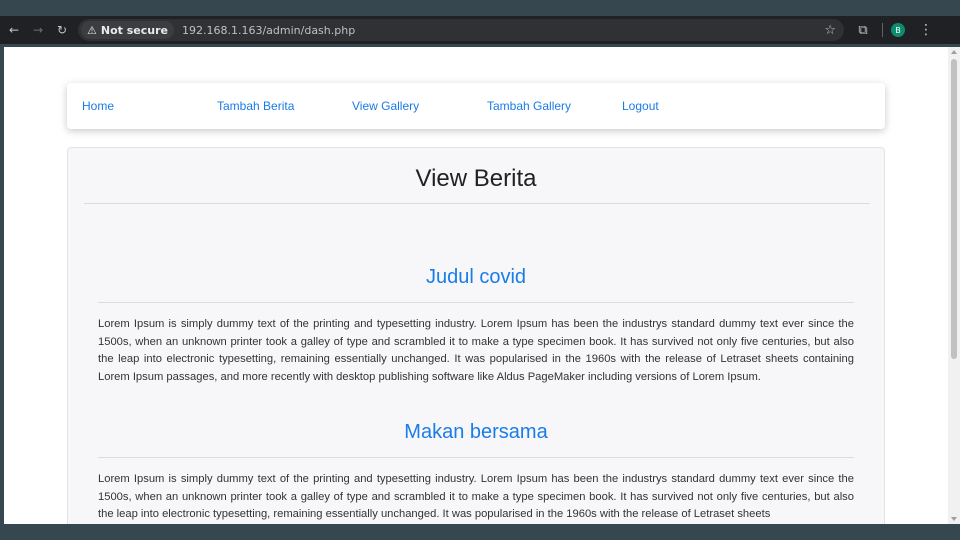  Describe the element at coordinates (954, 52) in the screenshot. I see `scroll-up-icon` at that location.